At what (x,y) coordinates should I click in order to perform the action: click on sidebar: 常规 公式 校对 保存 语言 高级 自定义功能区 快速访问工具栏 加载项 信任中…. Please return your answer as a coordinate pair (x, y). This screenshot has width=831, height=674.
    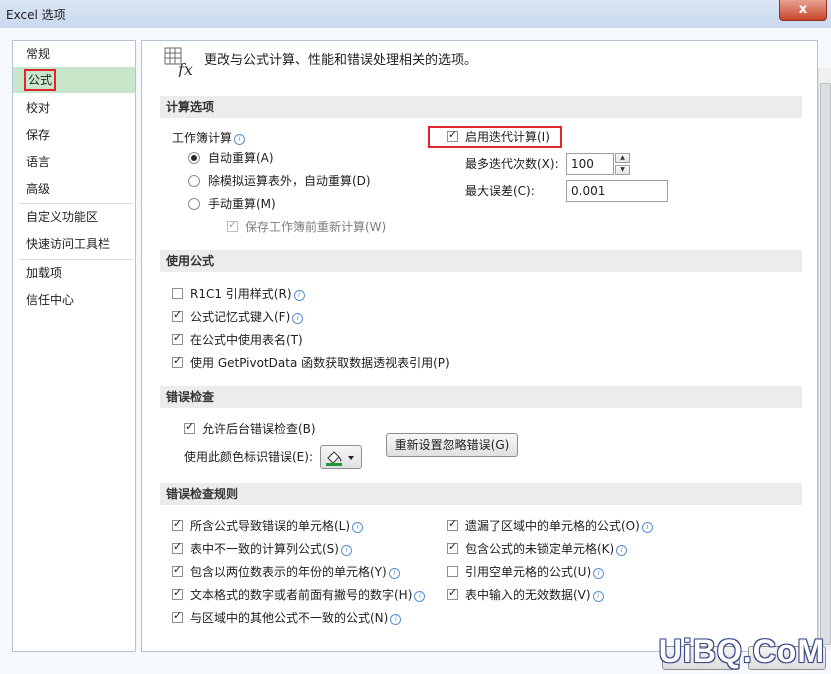
    Looking at the image, I should click on (74, 346).